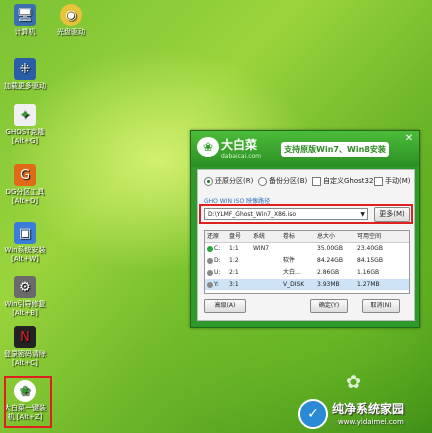 The height and width of the screenshot is (433, 432). I want to click on custom-ghost-label: 自定义Ghost32, so click(348, 181).